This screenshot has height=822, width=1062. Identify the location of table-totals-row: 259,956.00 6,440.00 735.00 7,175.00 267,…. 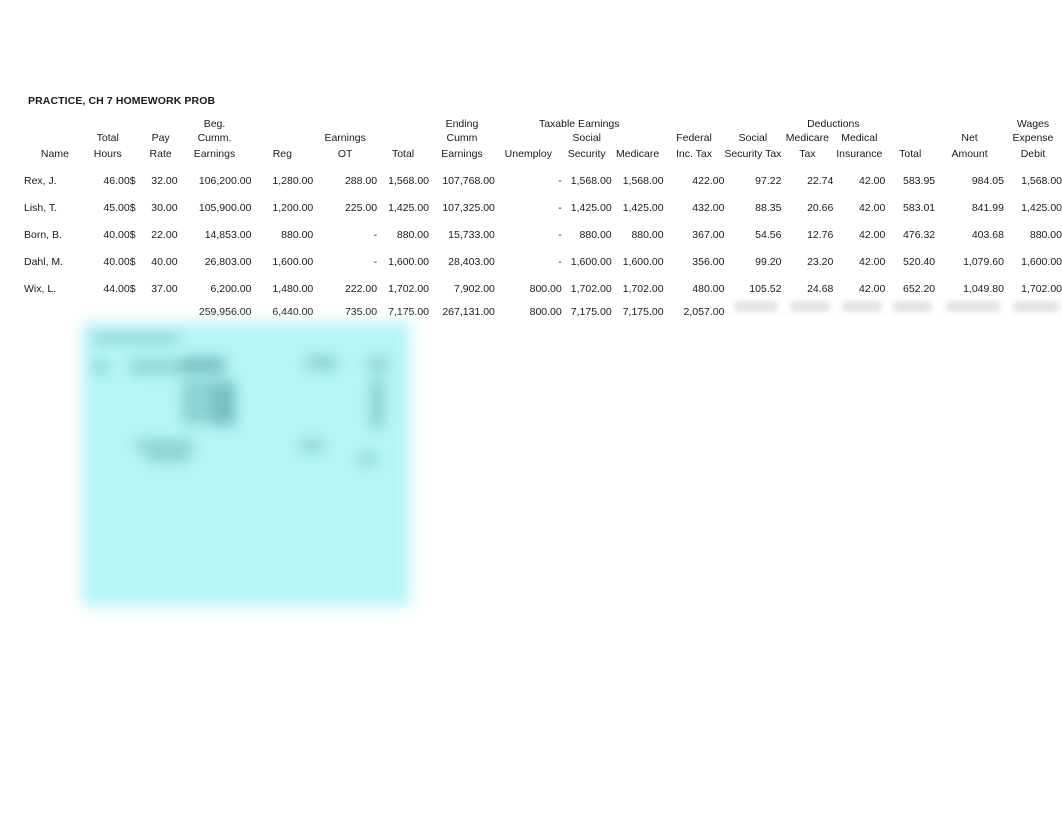
(543, 306).